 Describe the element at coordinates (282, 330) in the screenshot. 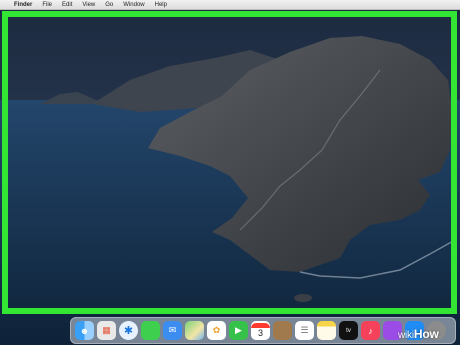

I see `contacts-icon` at that location.